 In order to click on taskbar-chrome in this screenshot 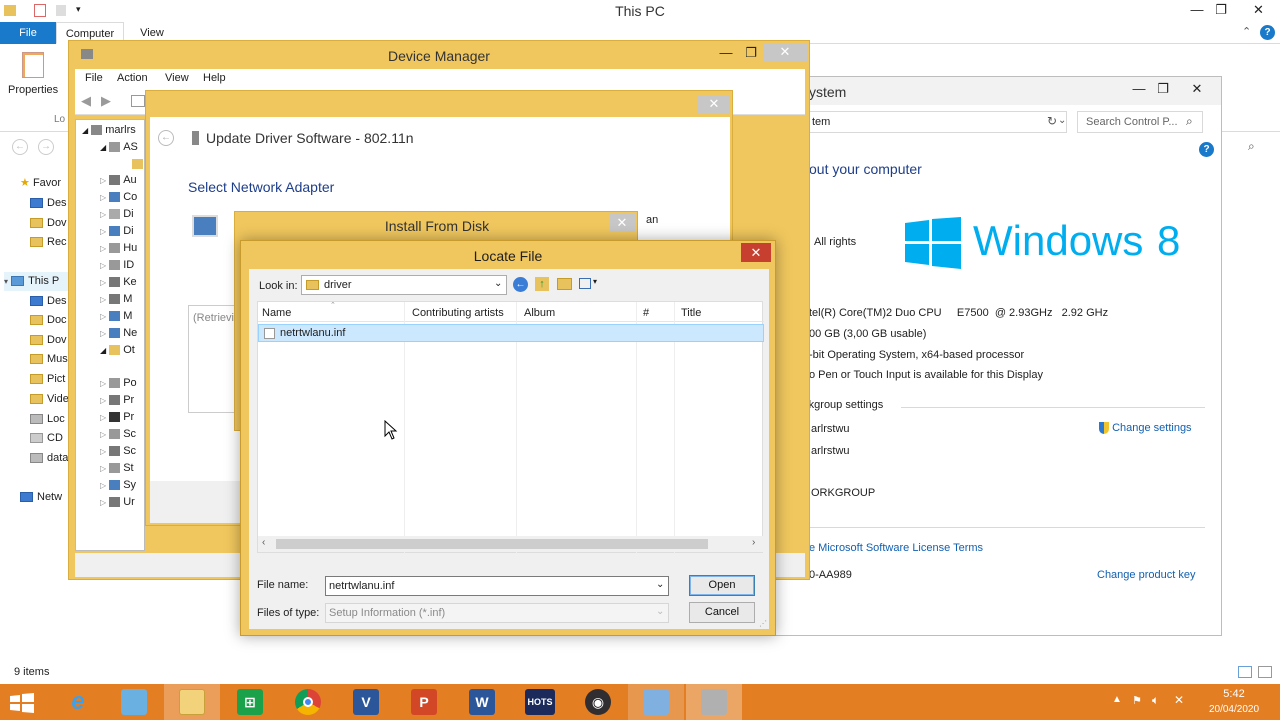, I will do `click(308, 702)`.